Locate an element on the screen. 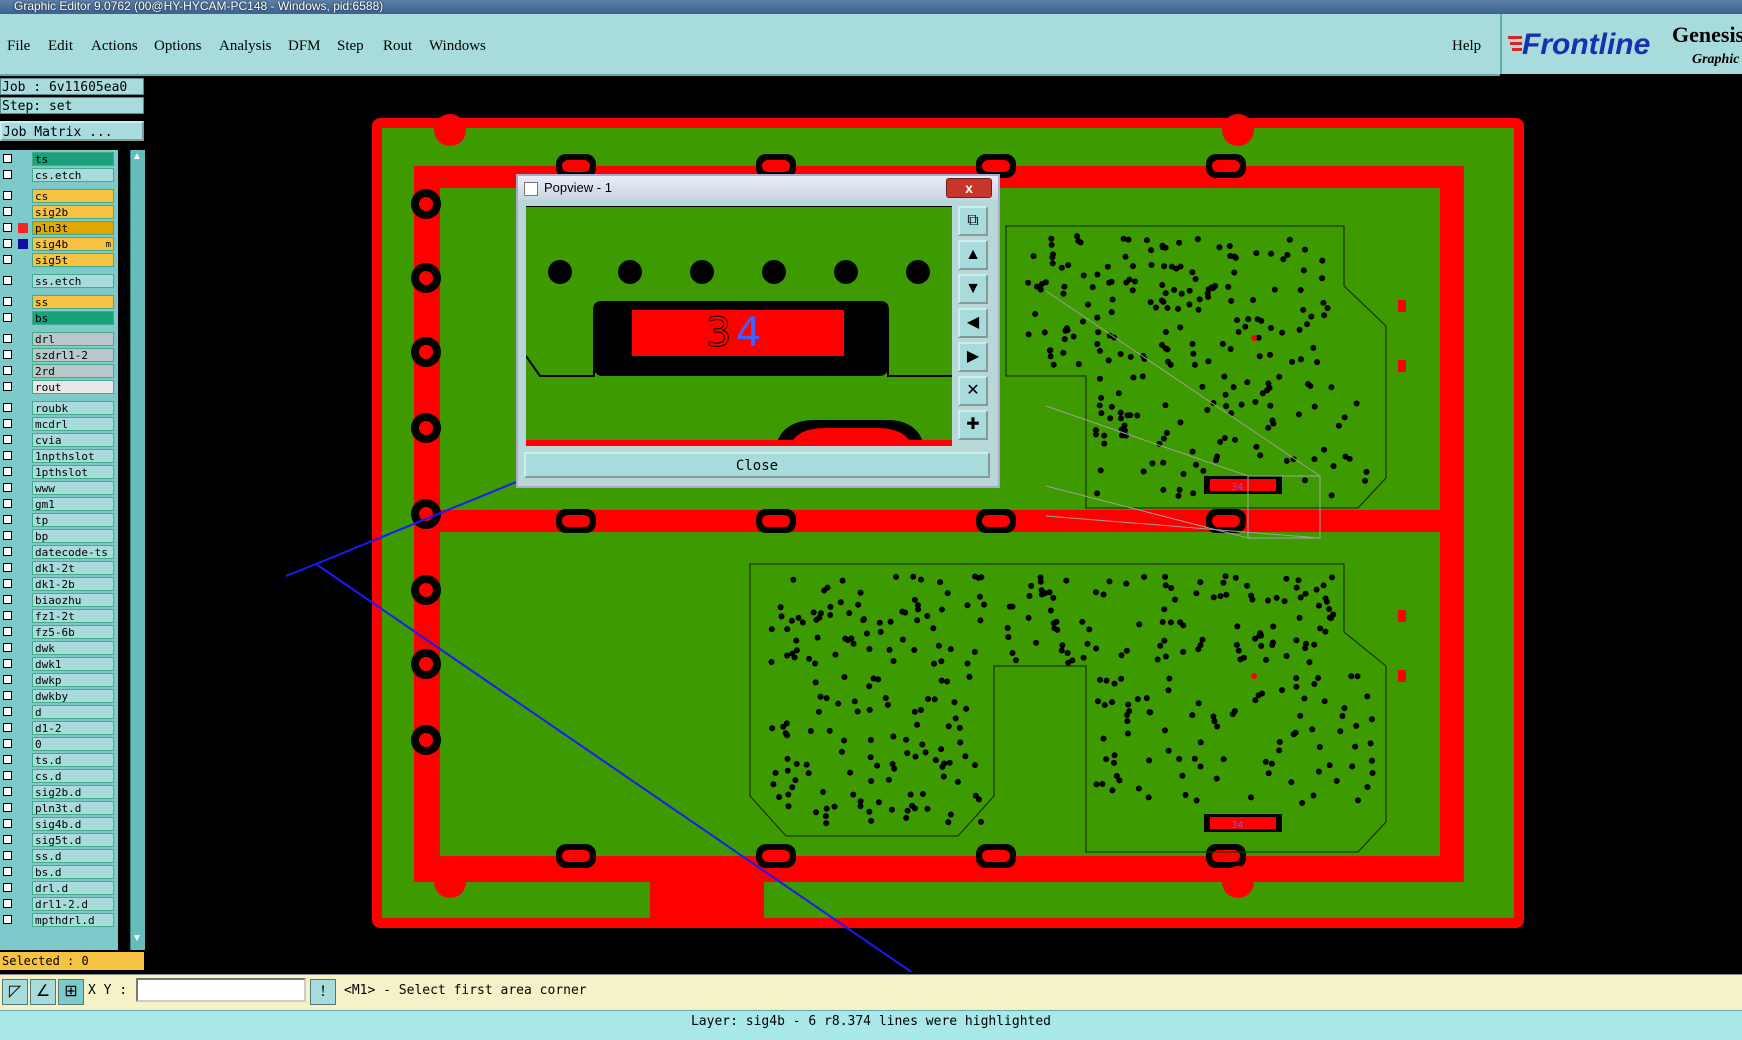 This screenshot has height=1040, width=1742. layer-row: bs is located at coordinates (59, 318).